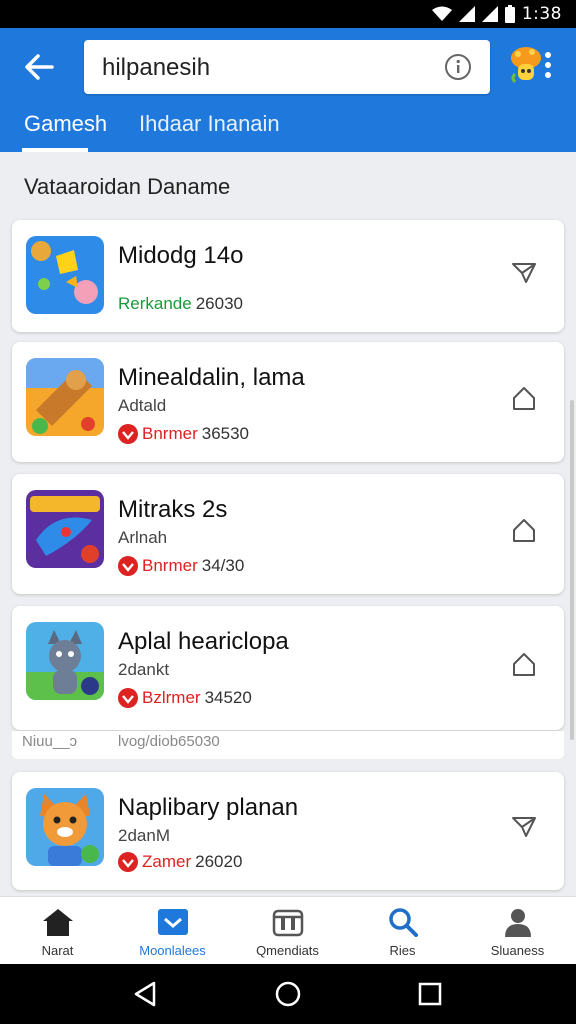 This screenshot has height=1024, width=576. I want to click on bottom-navigation: Narat Moonlalees Qmendiats Ries Sluaness, so click(288, 930).